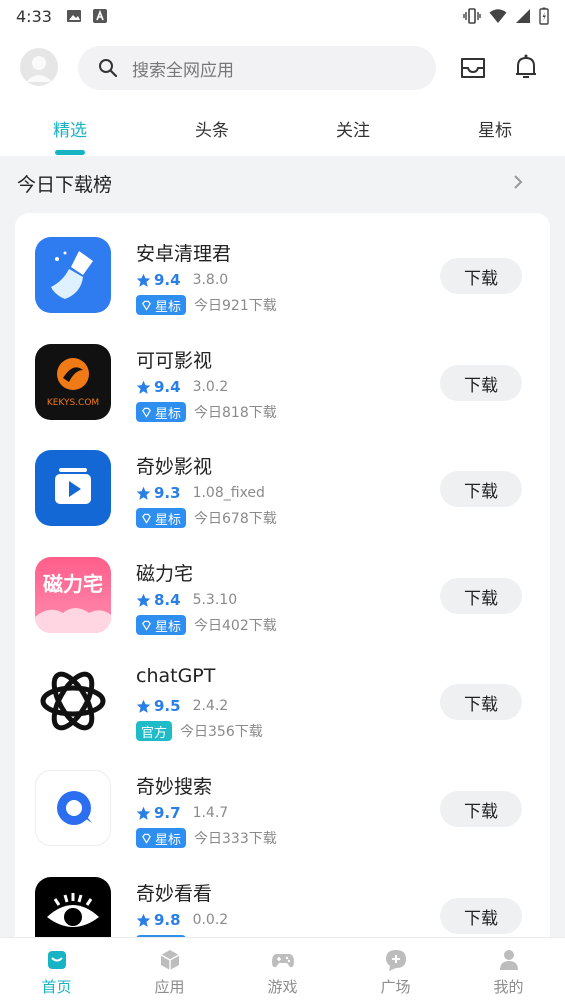 Image resolution: width=565 pixels, height=1004 pixels. What do you see at coordinates (182, 387) in the screenshot?
I see `app-rating: 9.4 3.0.2` at bounding box center [182, 387].